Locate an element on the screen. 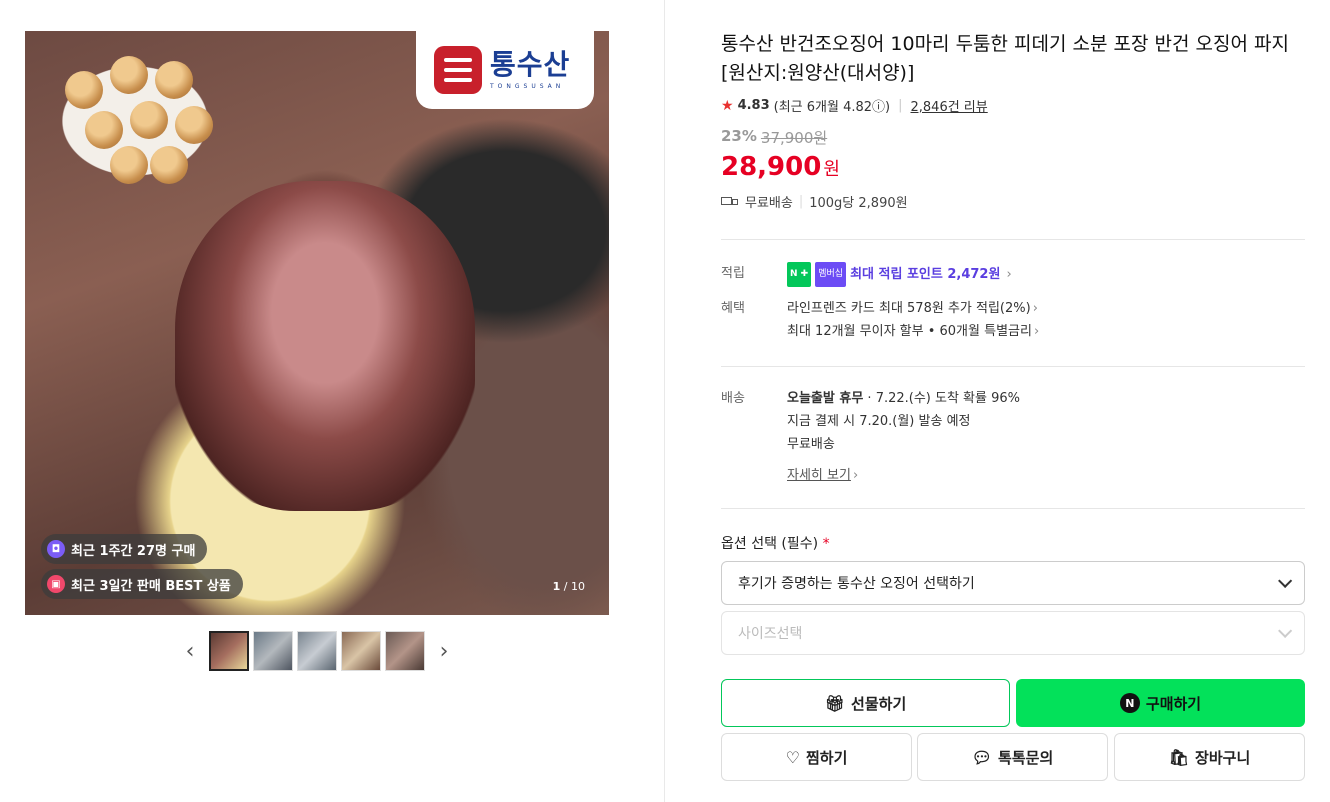  discount-percent: 23% is located at coordinates (739, 136).